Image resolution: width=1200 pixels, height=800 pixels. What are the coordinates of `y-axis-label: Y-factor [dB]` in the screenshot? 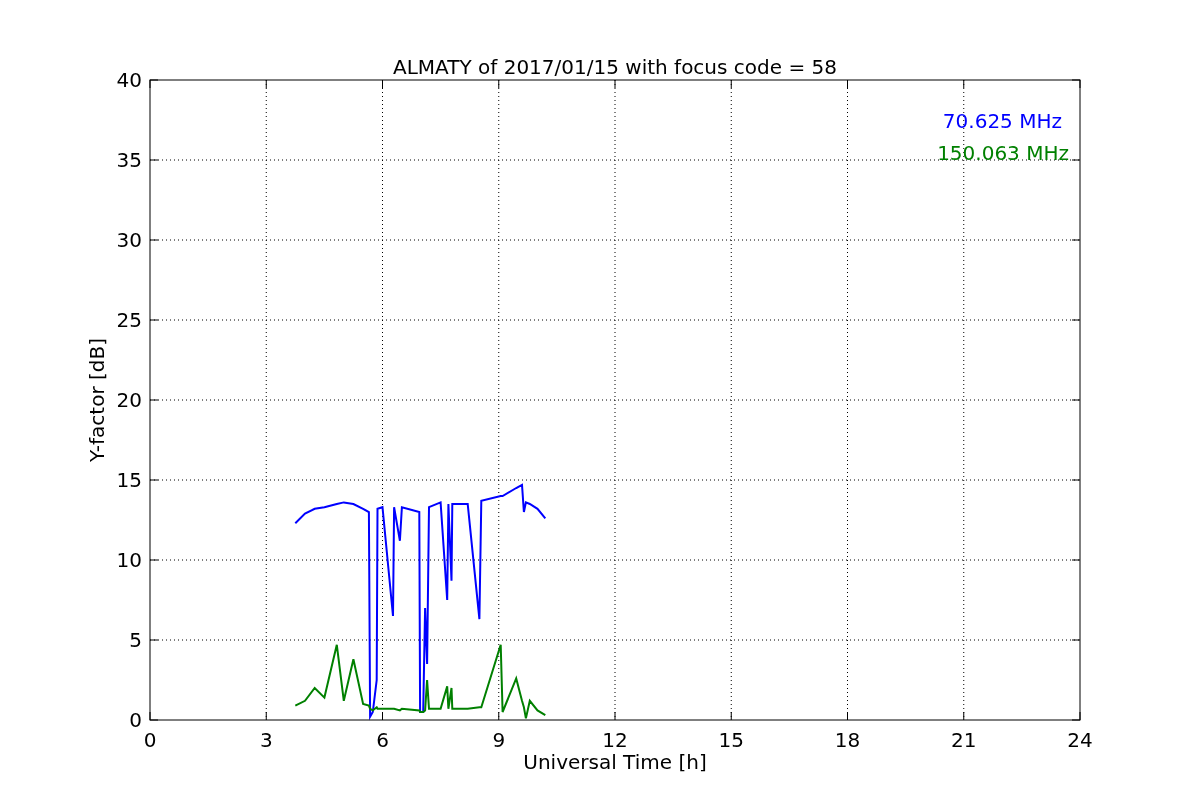 It's located at (97, 400).